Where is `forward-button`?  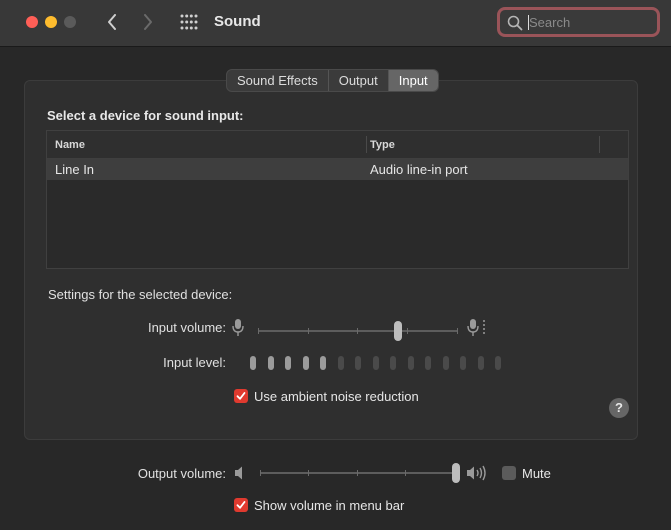
forward-button is located at coordinates (148, 22).